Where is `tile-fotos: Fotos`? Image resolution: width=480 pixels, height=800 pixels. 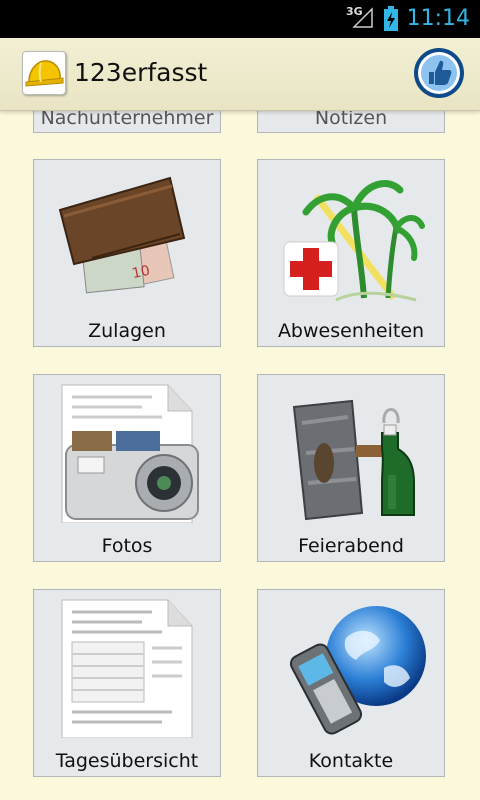
tile-fotos: Fotos is located at coordinates (127, 468).